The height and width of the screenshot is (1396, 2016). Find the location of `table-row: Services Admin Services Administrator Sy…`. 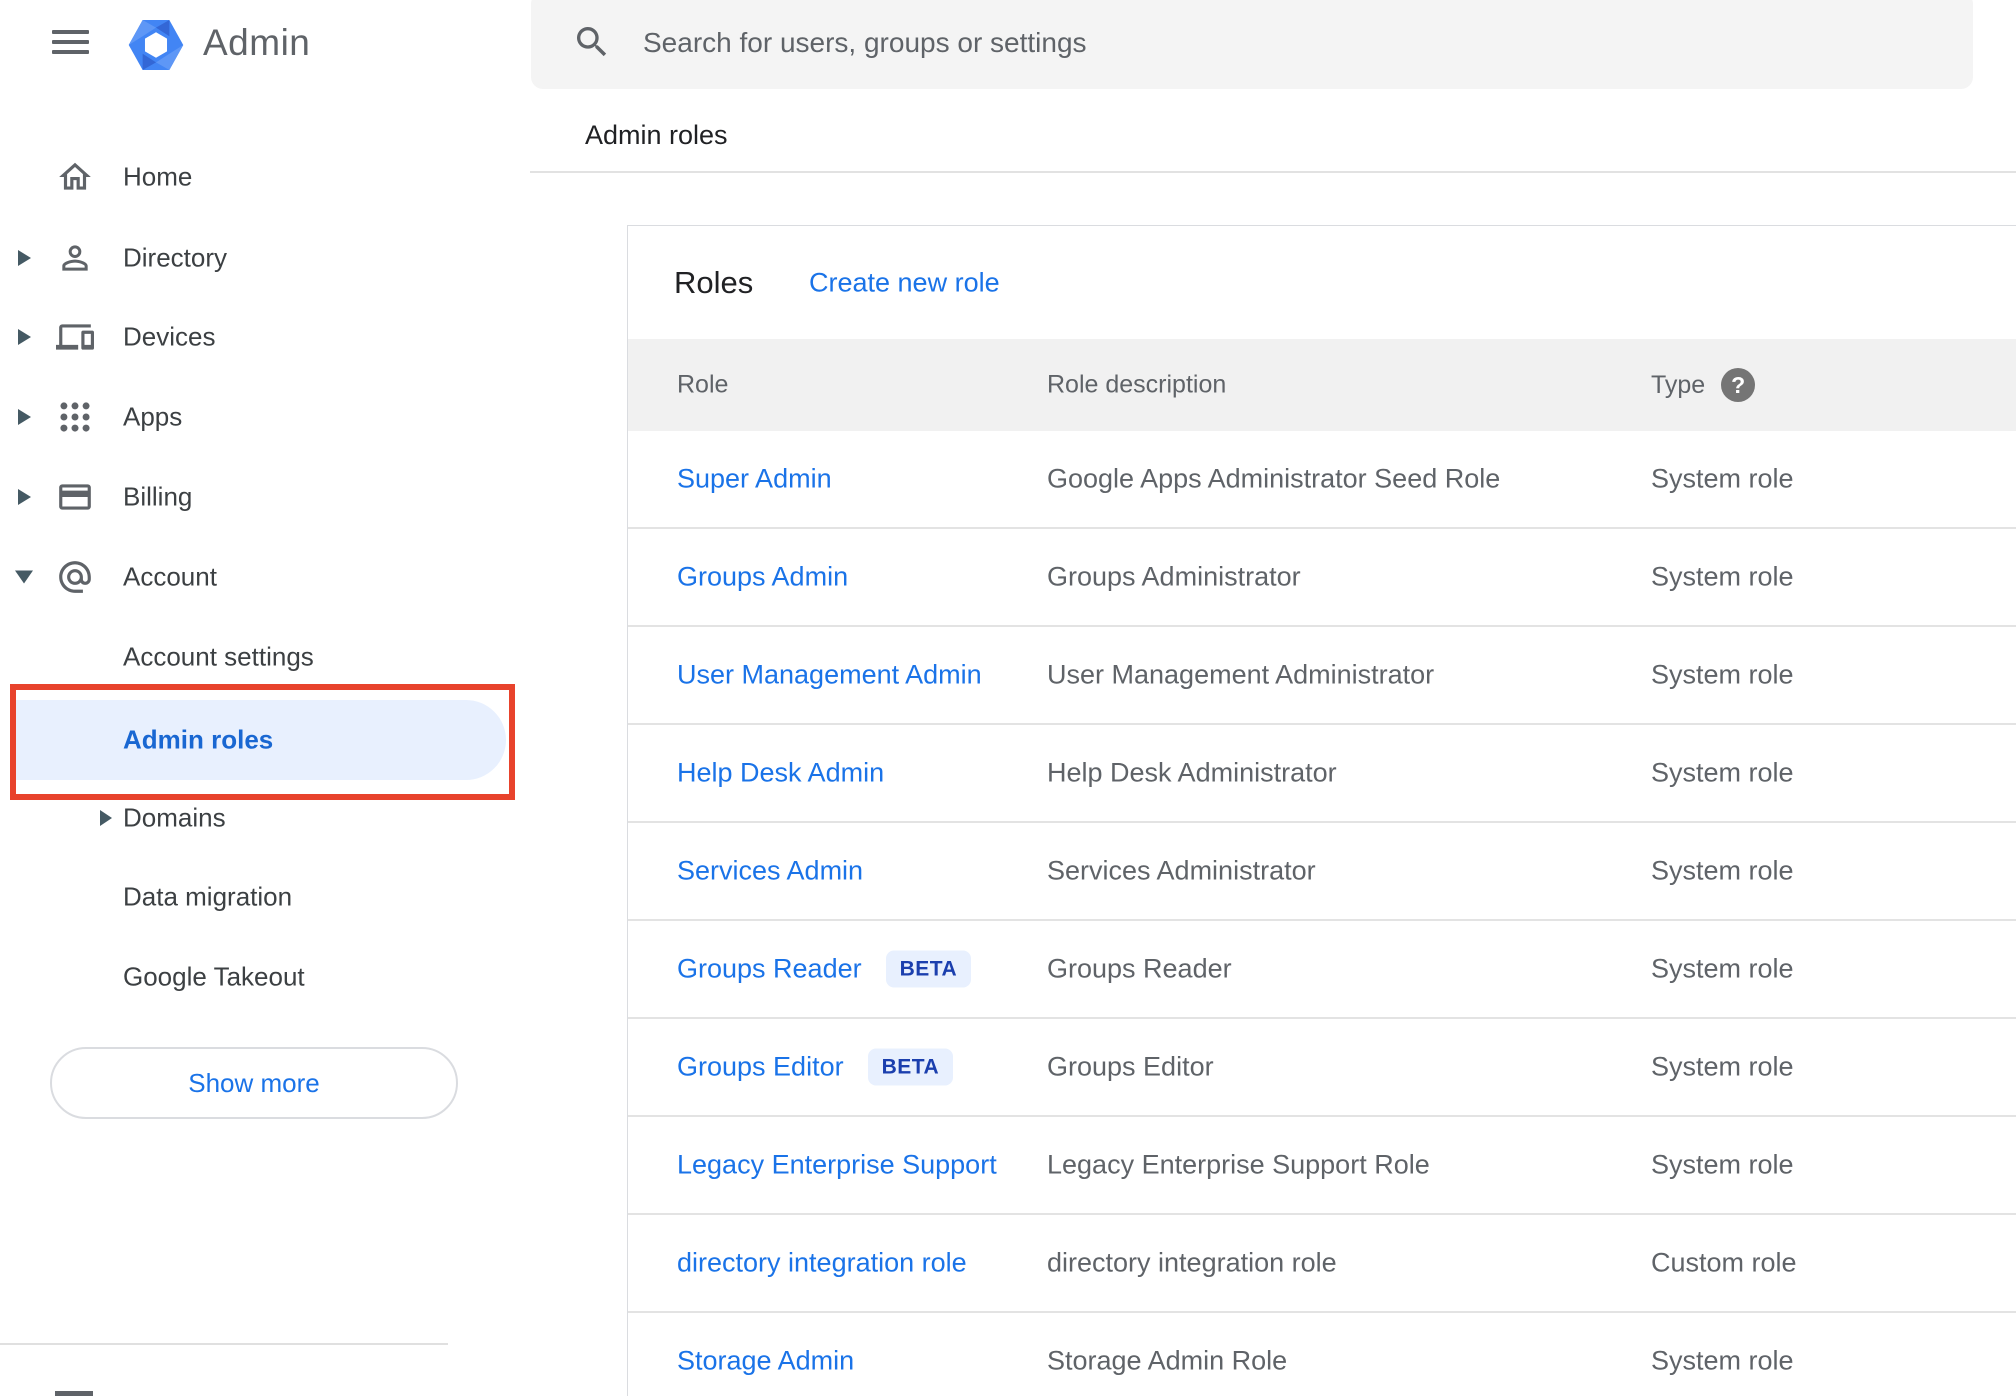

table-row: Services Admin Services Administrator Sy… is located at coordinates (1322, 872).